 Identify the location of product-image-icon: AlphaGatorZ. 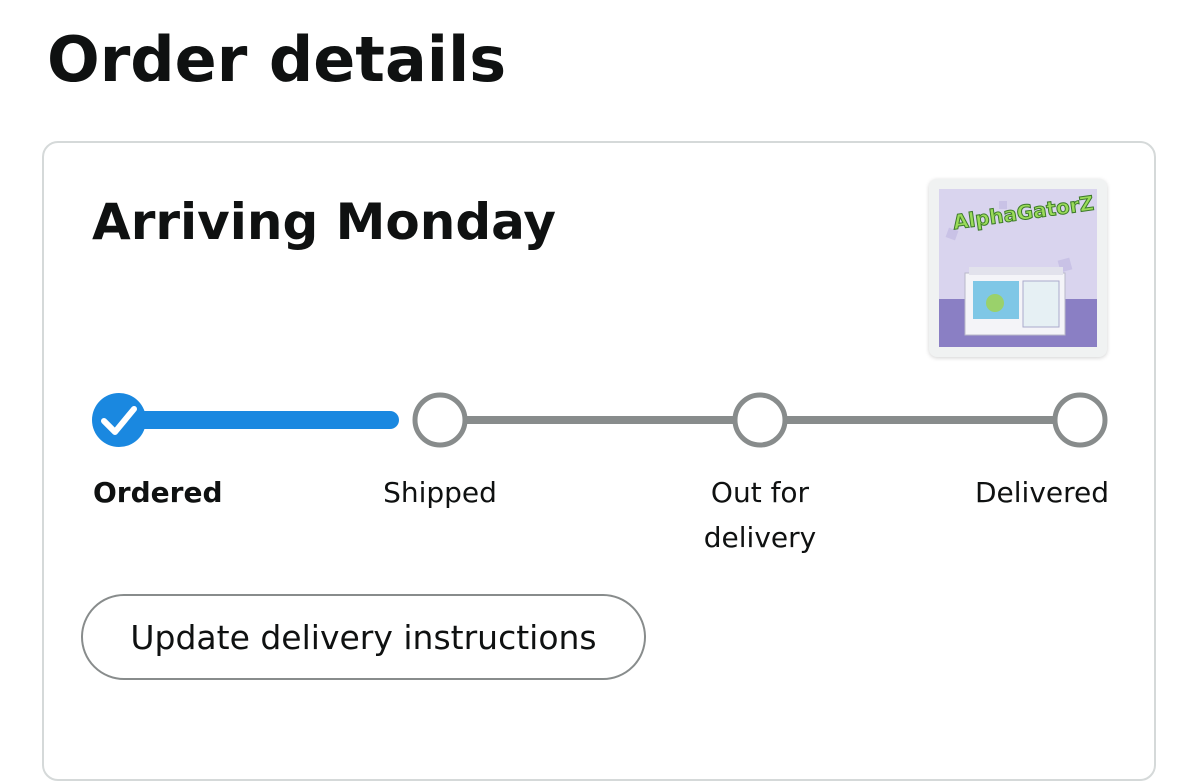
(1018, 268).